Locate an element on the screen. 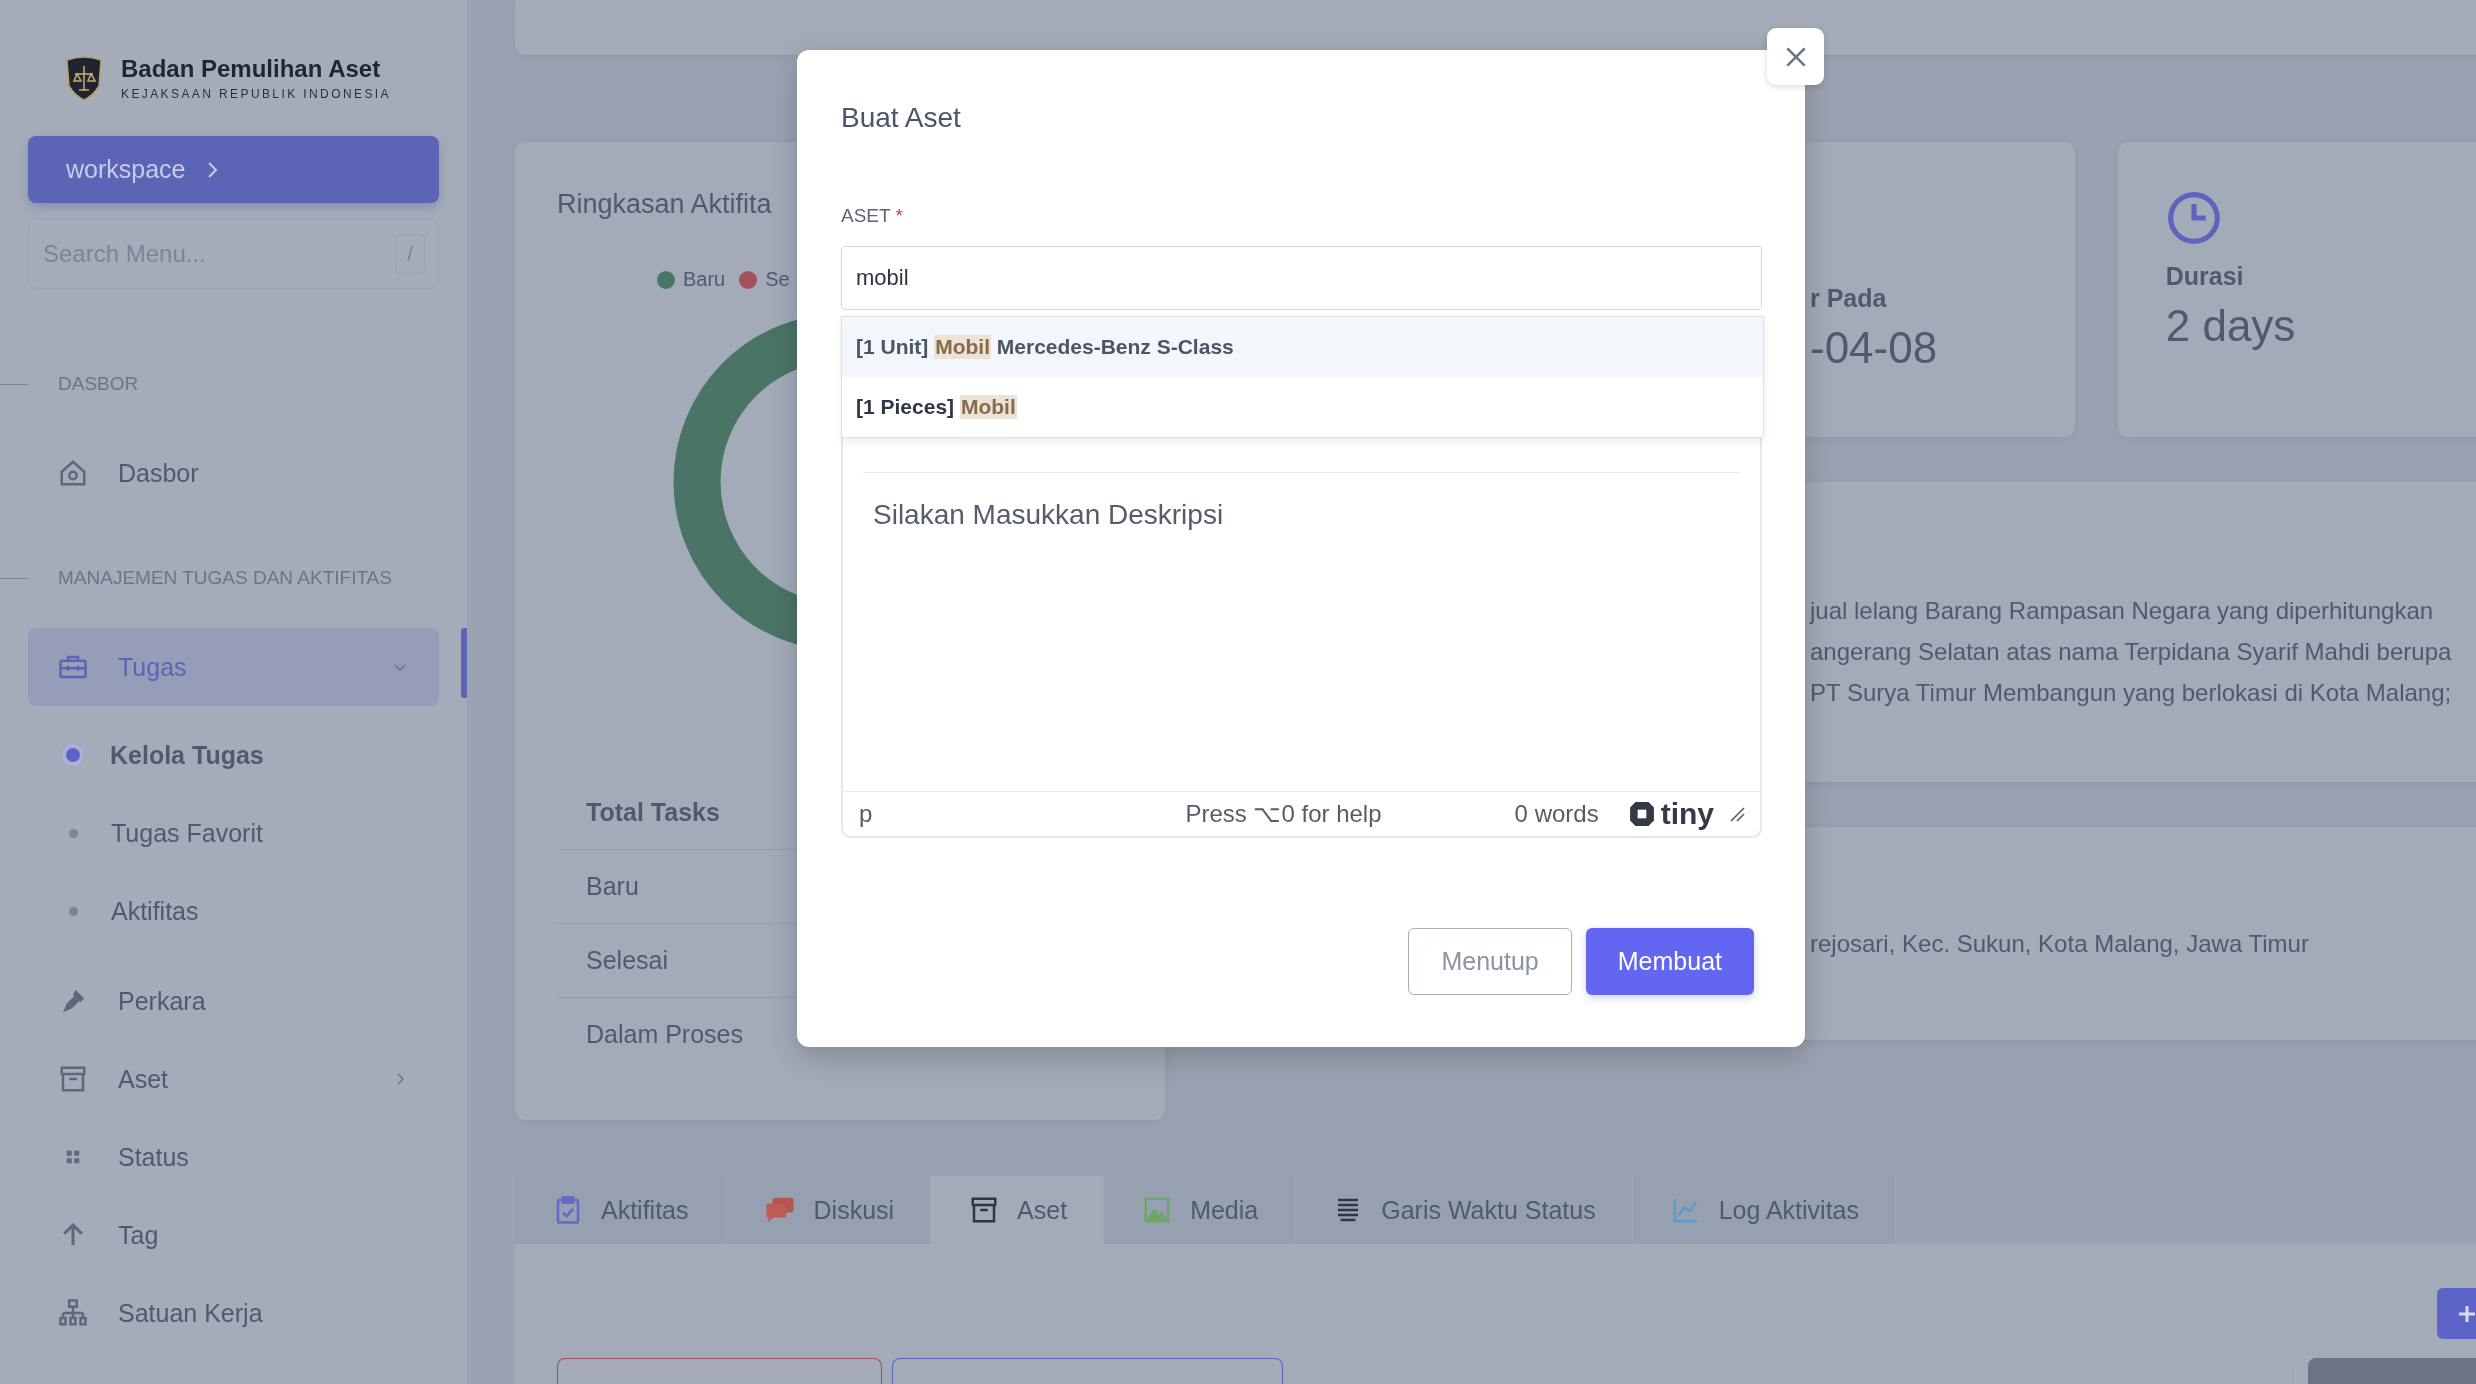 The width and height of the screenshot is (2476, 1384). description-text: angerang Selatan atas nama Terpidana Syarif Mahdi berupa is located at coordinates (2131, 652).